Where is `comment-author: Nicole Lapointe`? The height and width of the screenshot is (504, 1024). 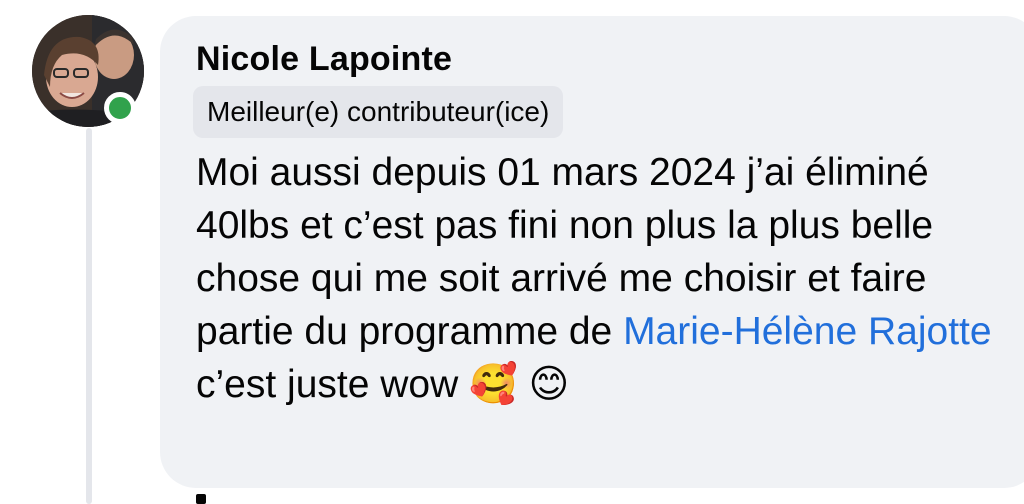 comment-author: Nicole Lapointe is located at coordinates (324, 59).